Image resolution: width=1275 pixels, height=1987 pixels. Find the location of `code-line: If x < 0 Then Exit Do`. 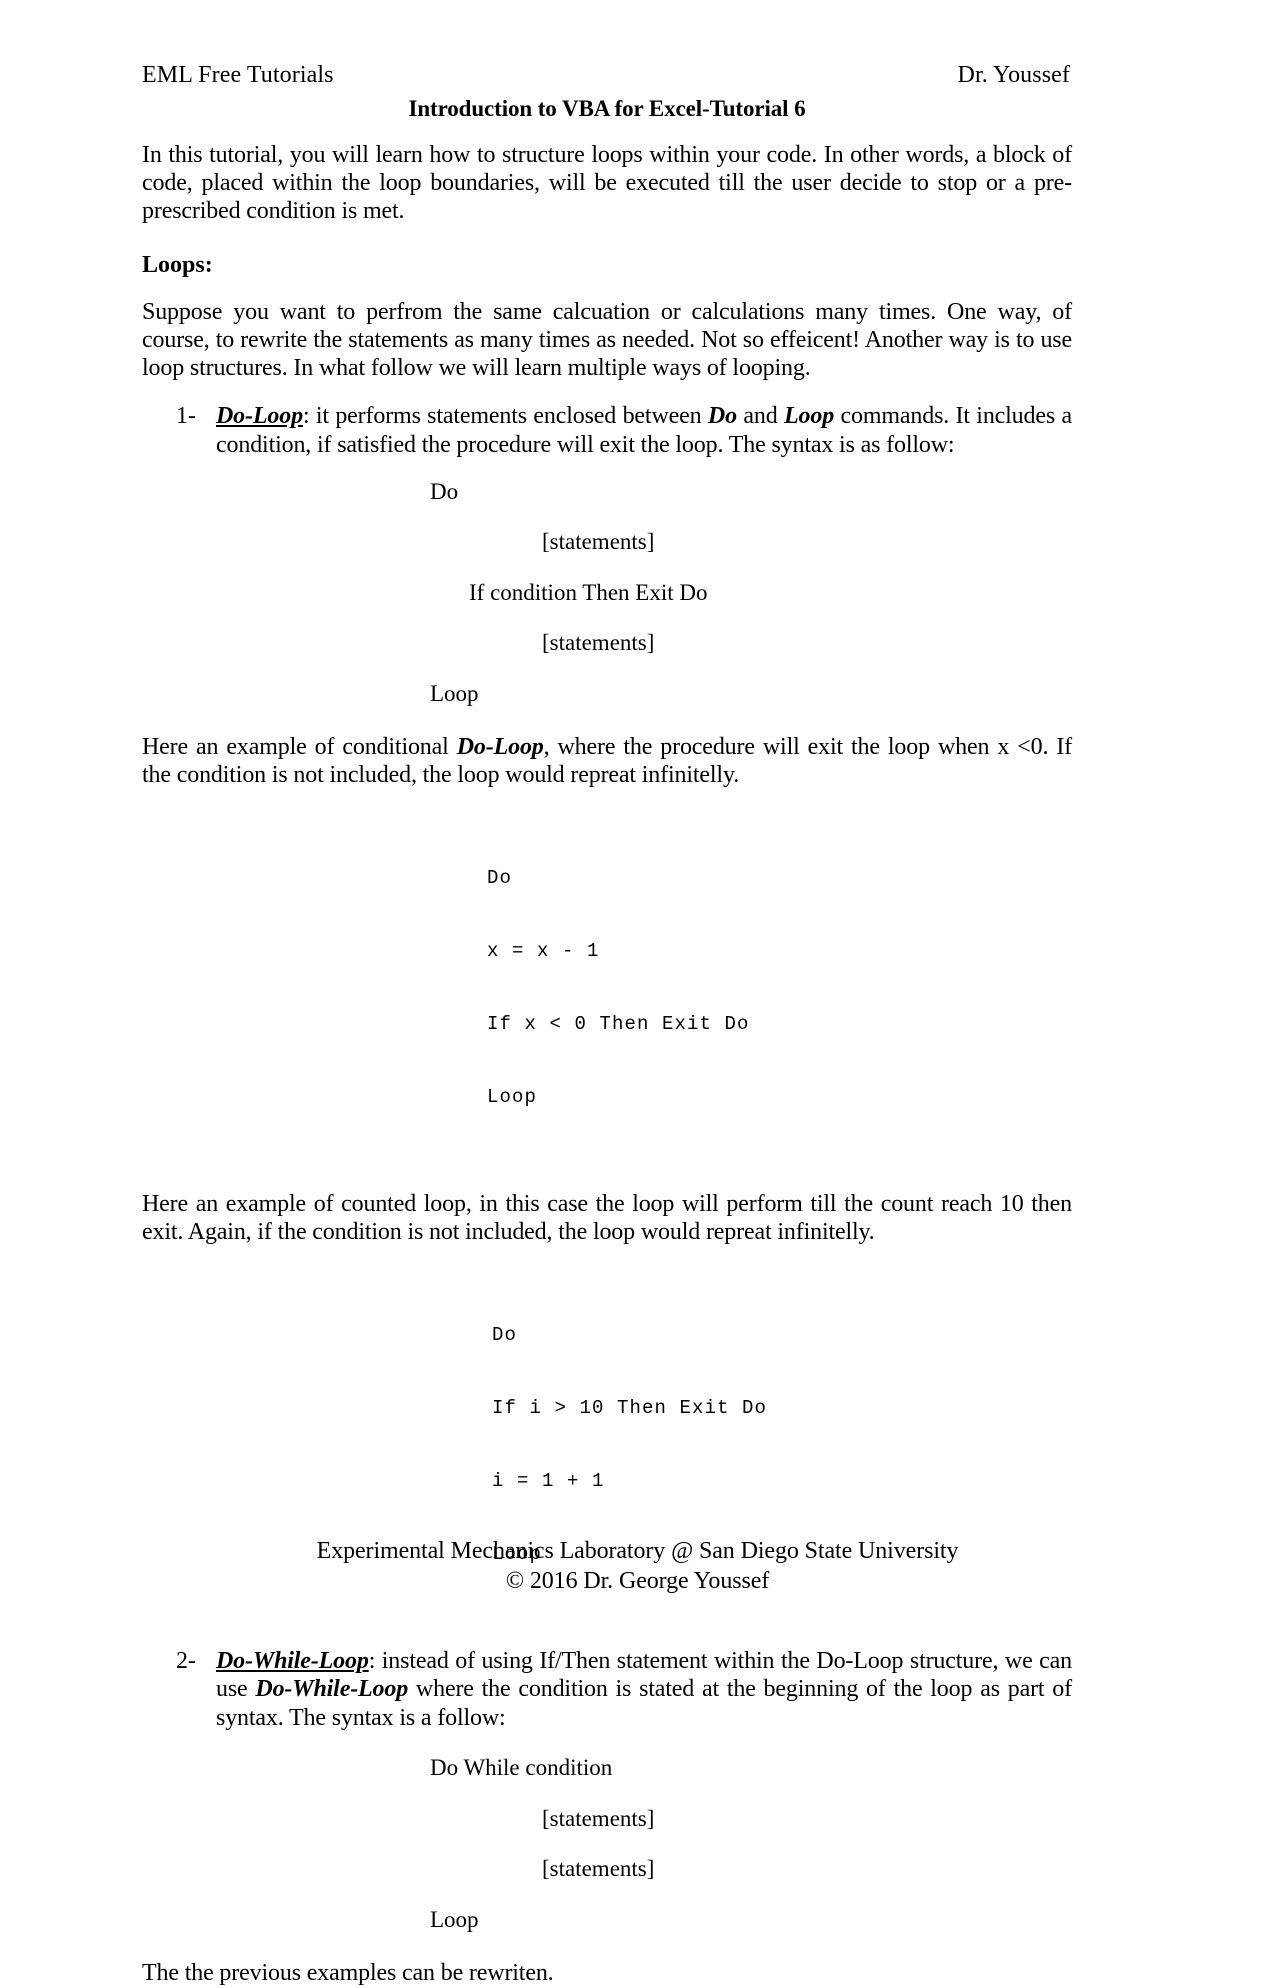

code-line: If x < 0 Then Exit Do is located at coordinates (618, 1023).